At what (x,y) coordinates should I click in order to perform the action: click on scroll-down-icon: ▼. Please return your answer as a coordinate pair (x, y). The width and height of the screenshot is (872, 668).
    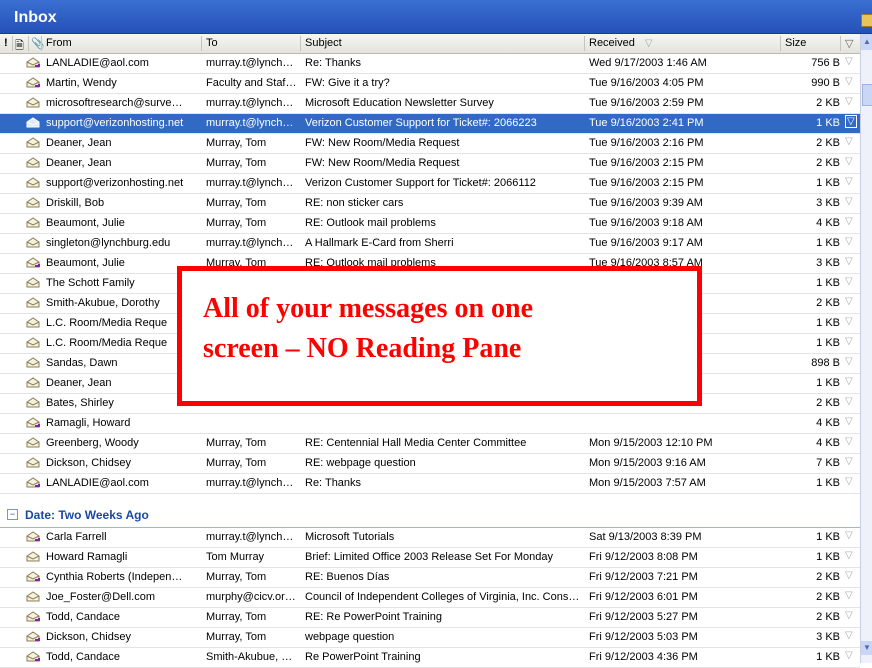
    Looking at the image, I should click on (866, 648).